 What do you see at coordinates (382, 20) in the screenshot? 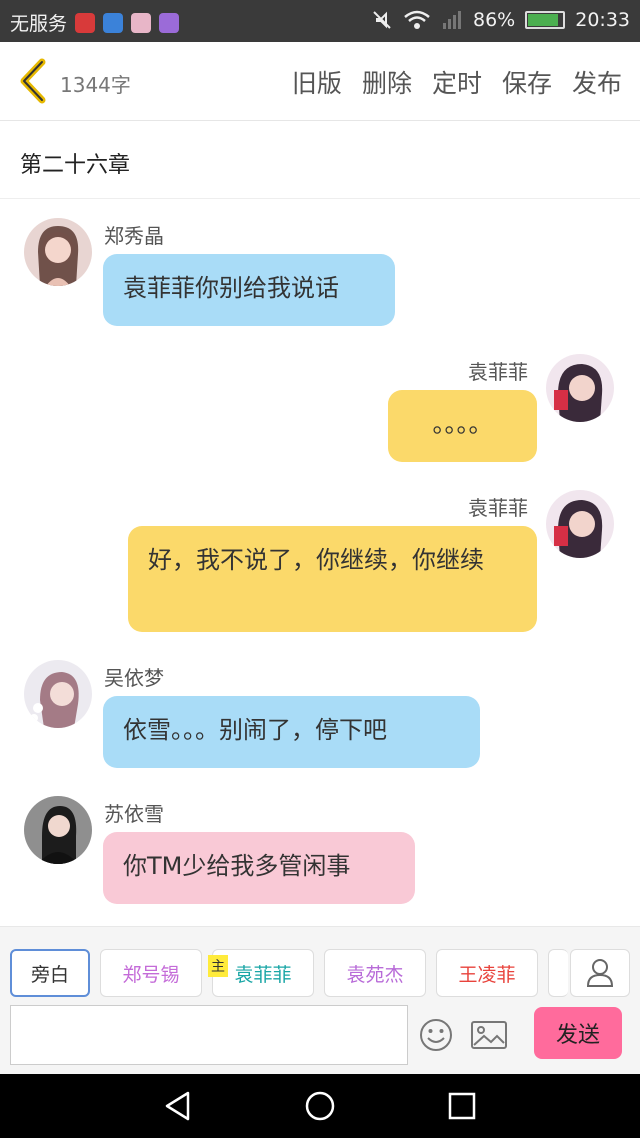
I see `mute-icon` at bounding box center [382, 20].